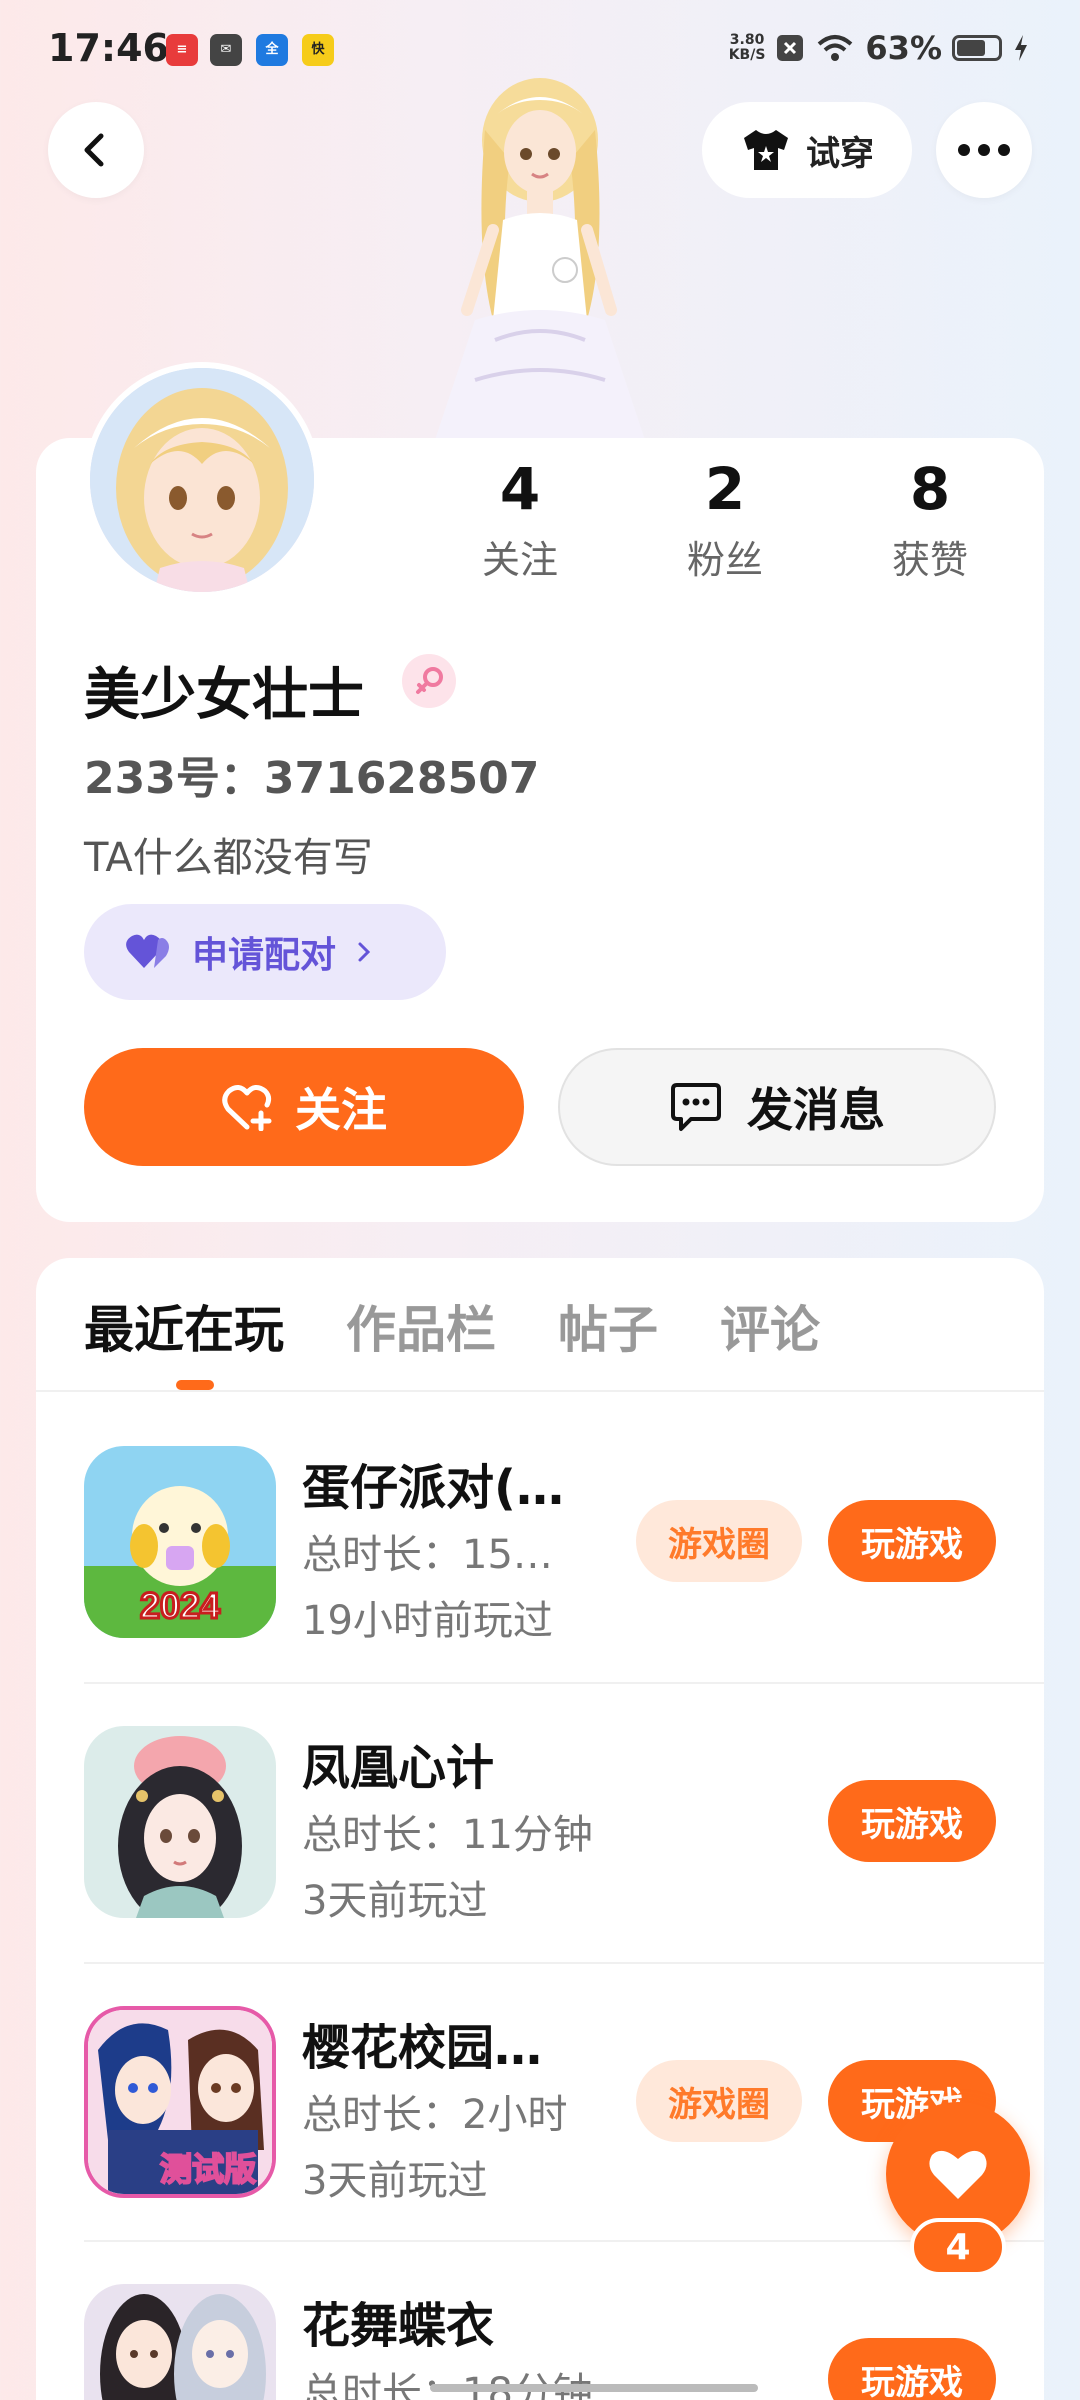 This screenshot has width=1080, height=2400. Describe the element at coordinates (364, 952) in the screenshot. I see `chevron-right-icon` at that location.